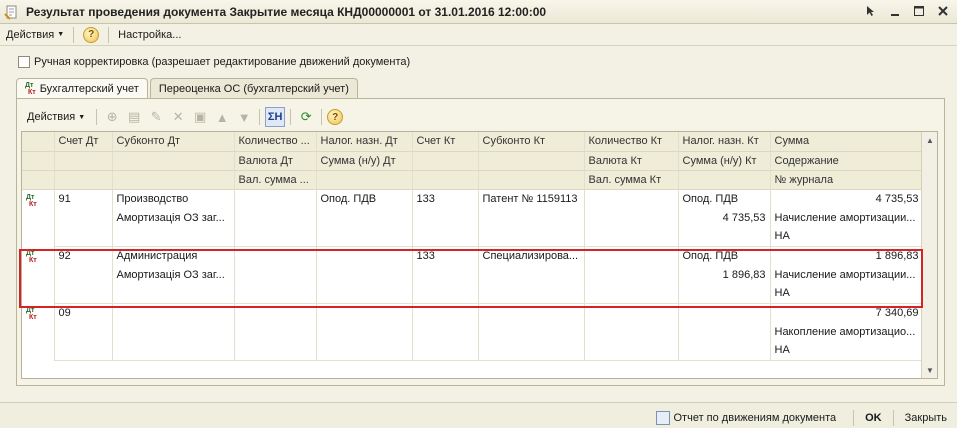  Describe the element at coordinates (83, 142) in the screenshot. I see `header-cell: Счет Дт` at that location.